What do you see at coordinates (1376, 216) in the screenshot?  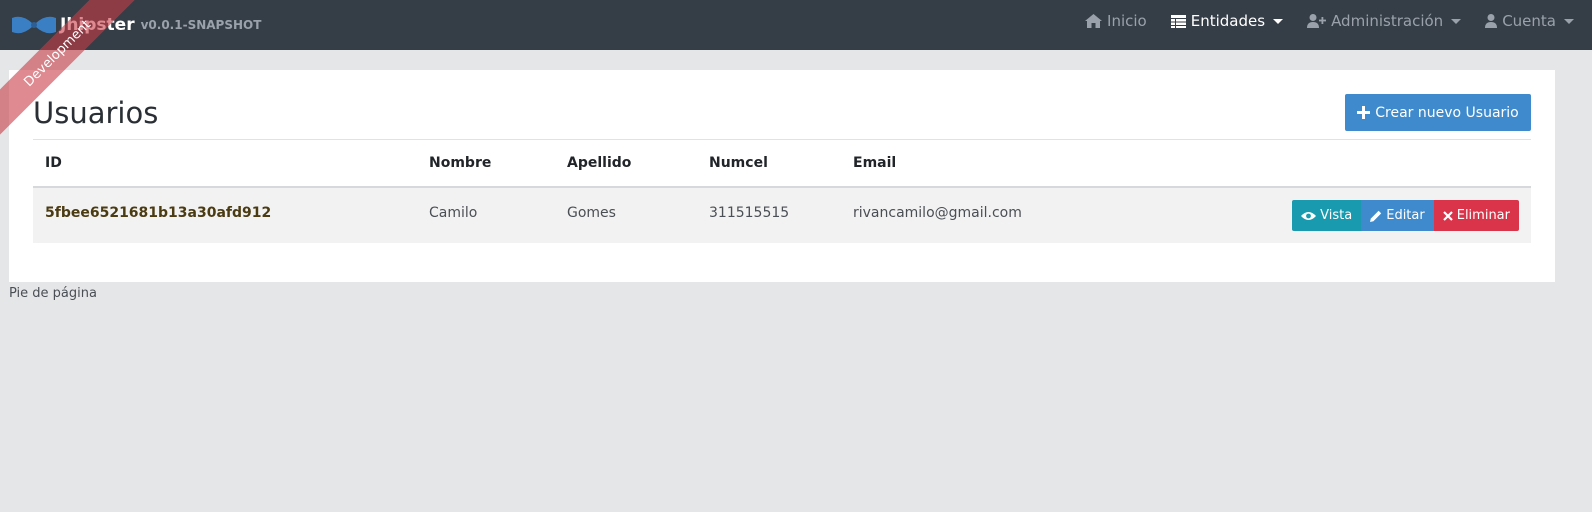 I see `pencil-icon` at bounding box center [1376, 216].